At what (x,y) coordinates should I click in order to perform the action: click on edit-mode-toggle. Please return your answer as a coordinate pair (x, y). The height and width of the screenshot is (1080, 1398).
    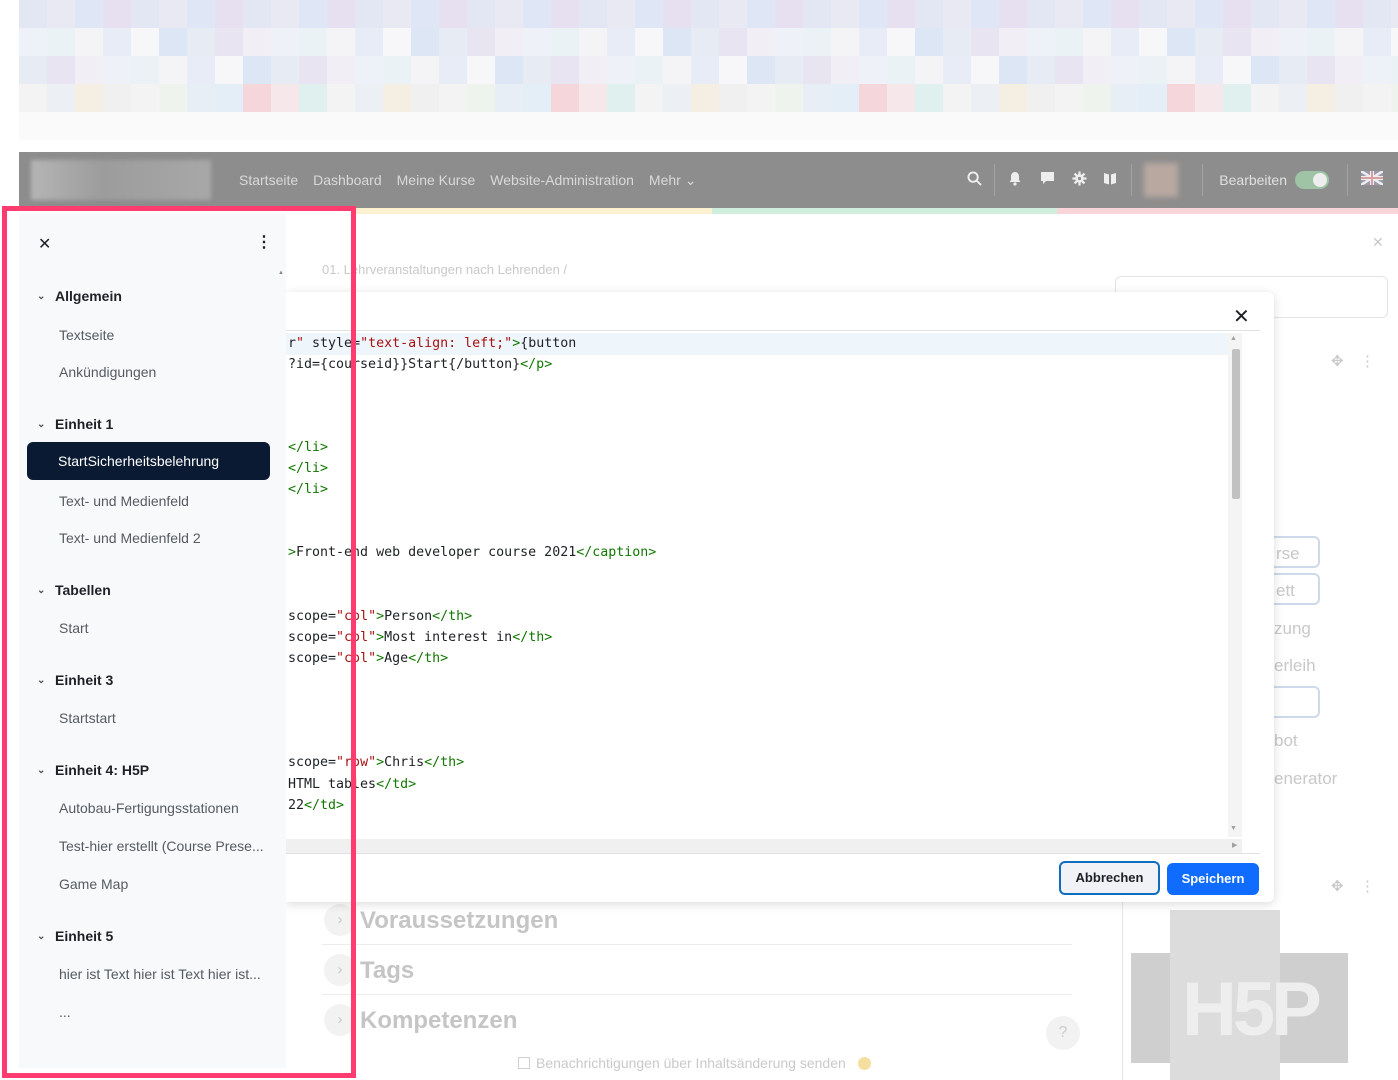
    Looking at the image, I should click on (1312, 180).